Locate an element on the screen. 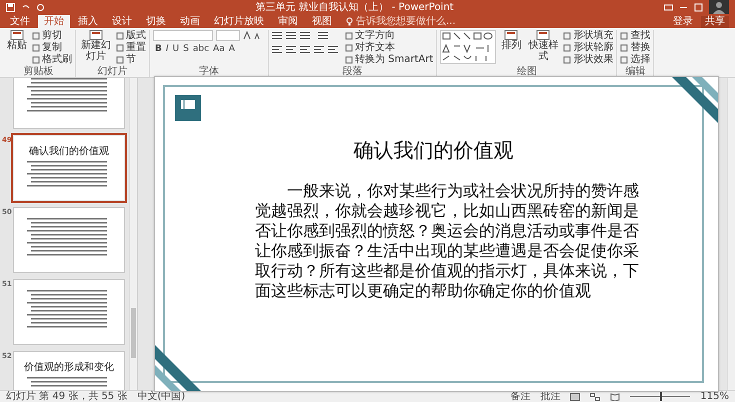  slide-thumbnail: 确认我们的价值观 is located at coordinates (69, 168).